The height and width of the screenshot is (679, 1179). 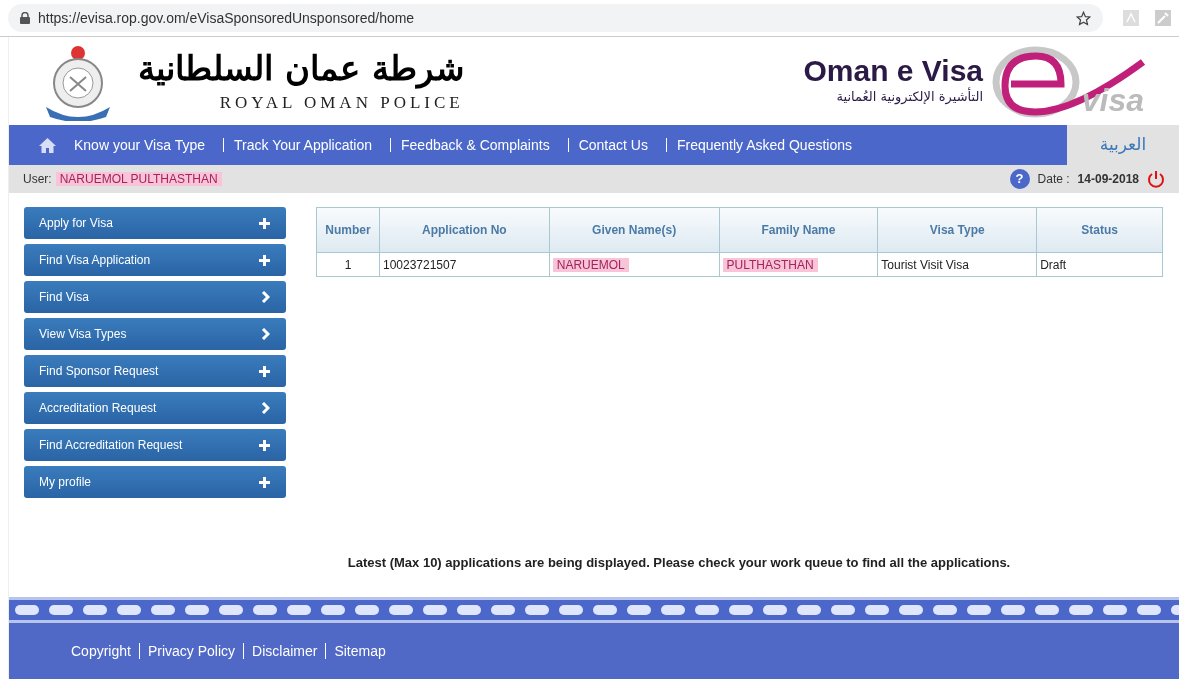 What do you see at coordinates (155, 223) in the screenshot?
I see `sidebar-menu-button: Apply for Visa` at bounding box center [155, 223].